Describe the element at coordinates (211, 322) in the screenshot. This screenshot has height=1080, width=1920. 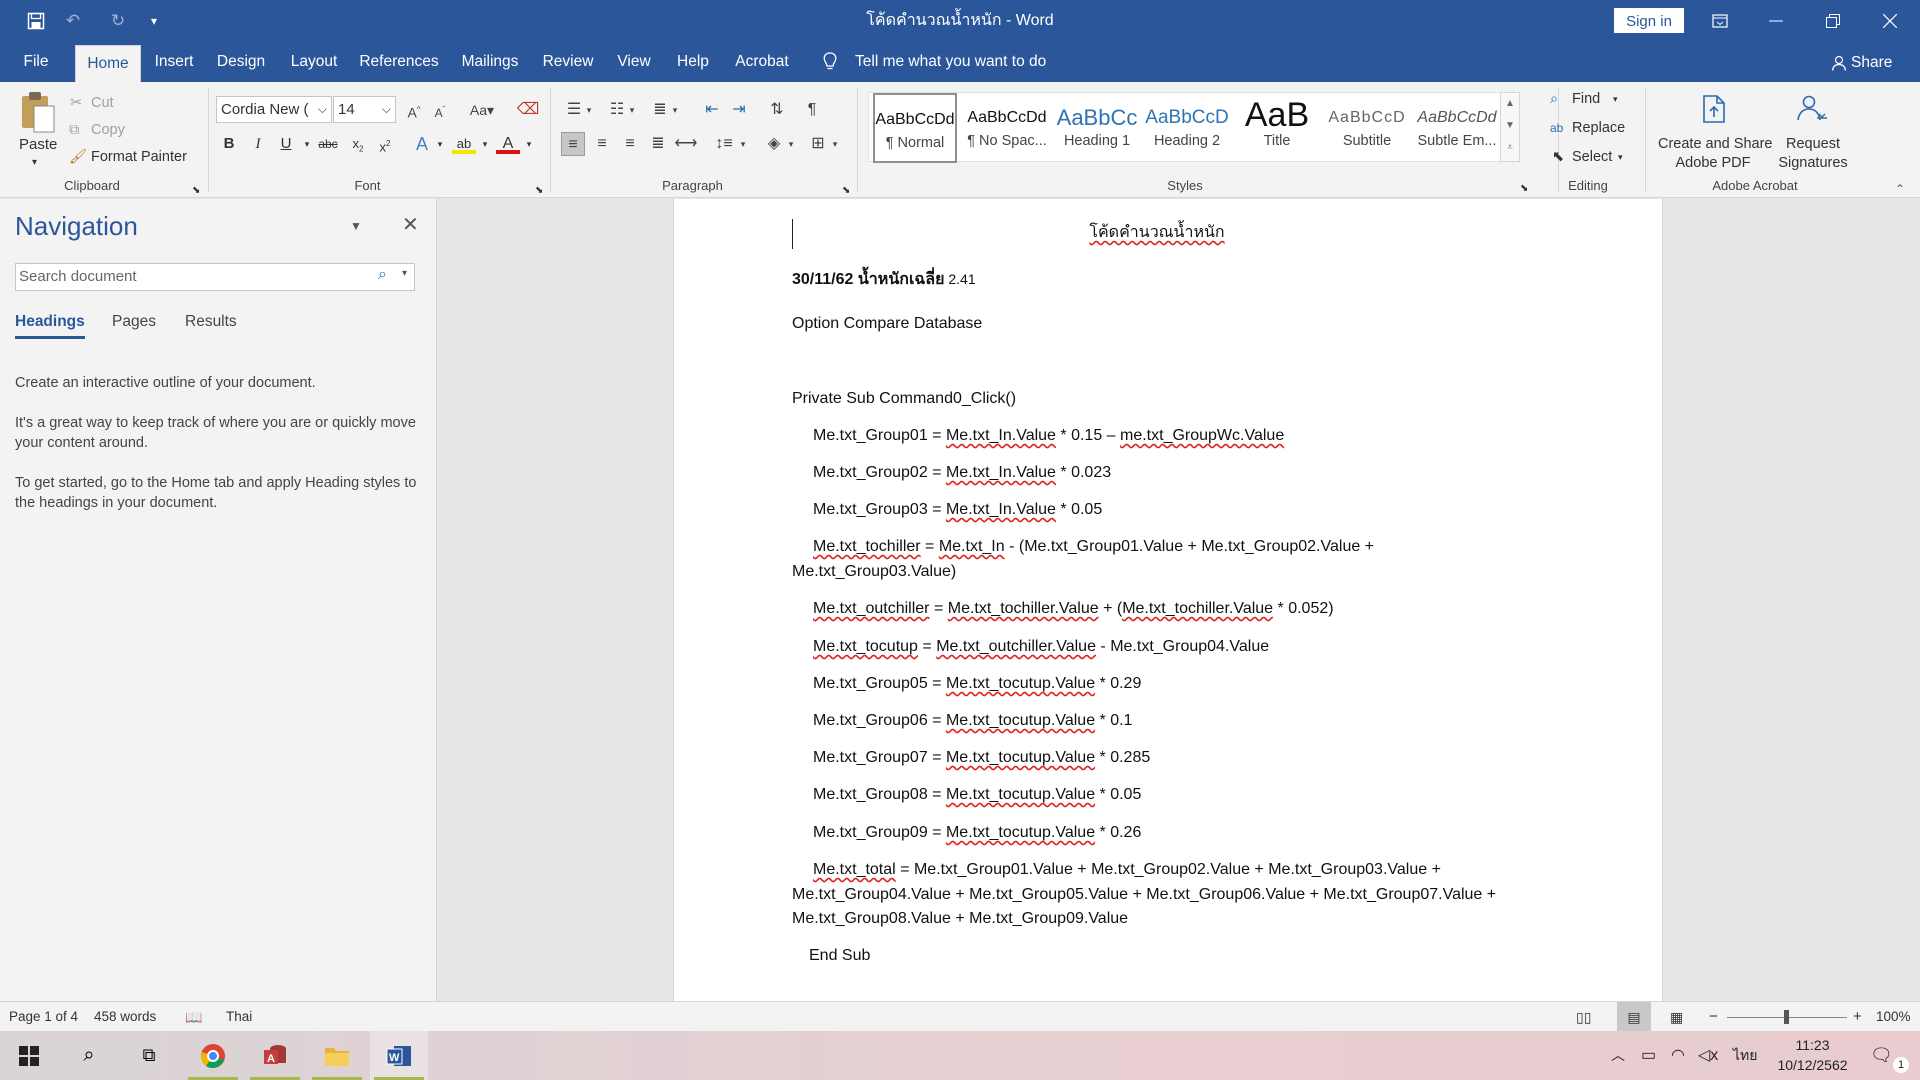
I see `nav-tab-results: Results` at that location.